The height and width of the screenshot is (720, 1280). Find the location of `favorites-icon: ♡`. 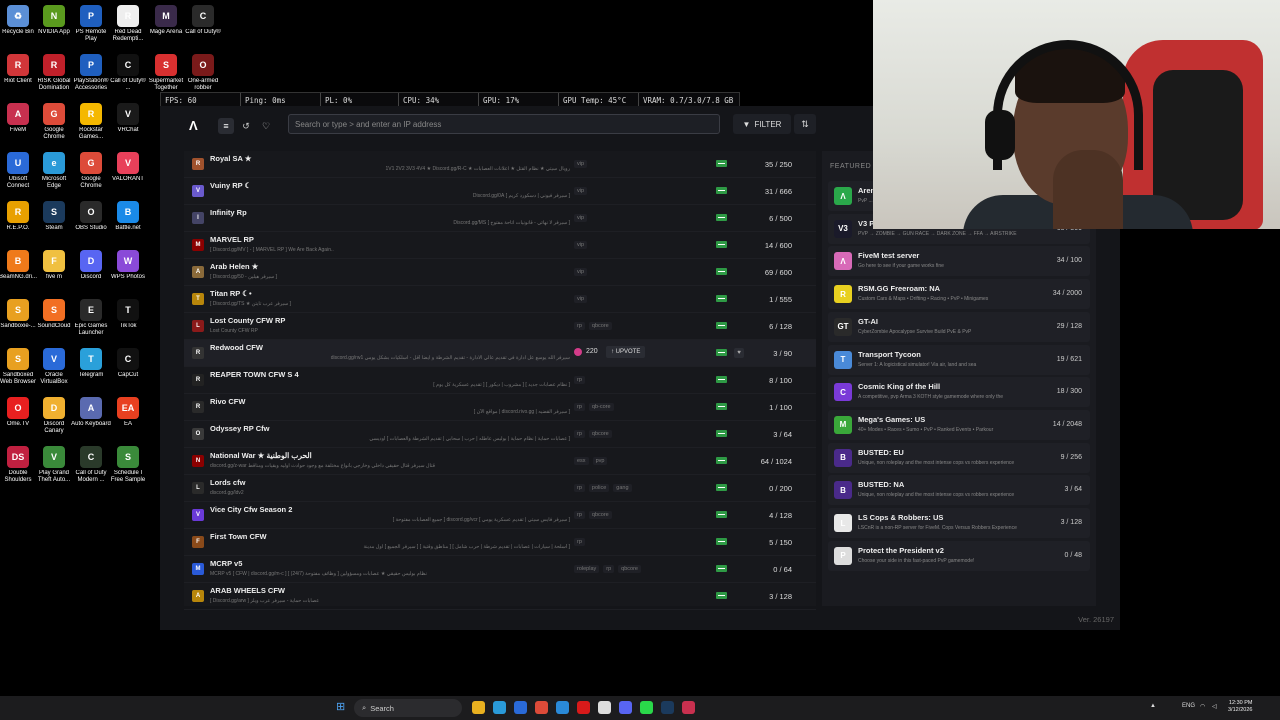

favorites-icon: ♡ is located at coordinates (266, 126).